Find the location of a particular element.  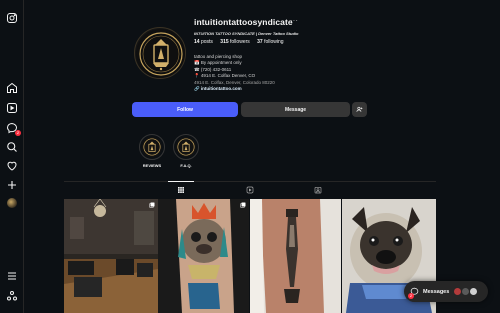

highlight-label: REVIEWS is located at coordinates (152, 165).